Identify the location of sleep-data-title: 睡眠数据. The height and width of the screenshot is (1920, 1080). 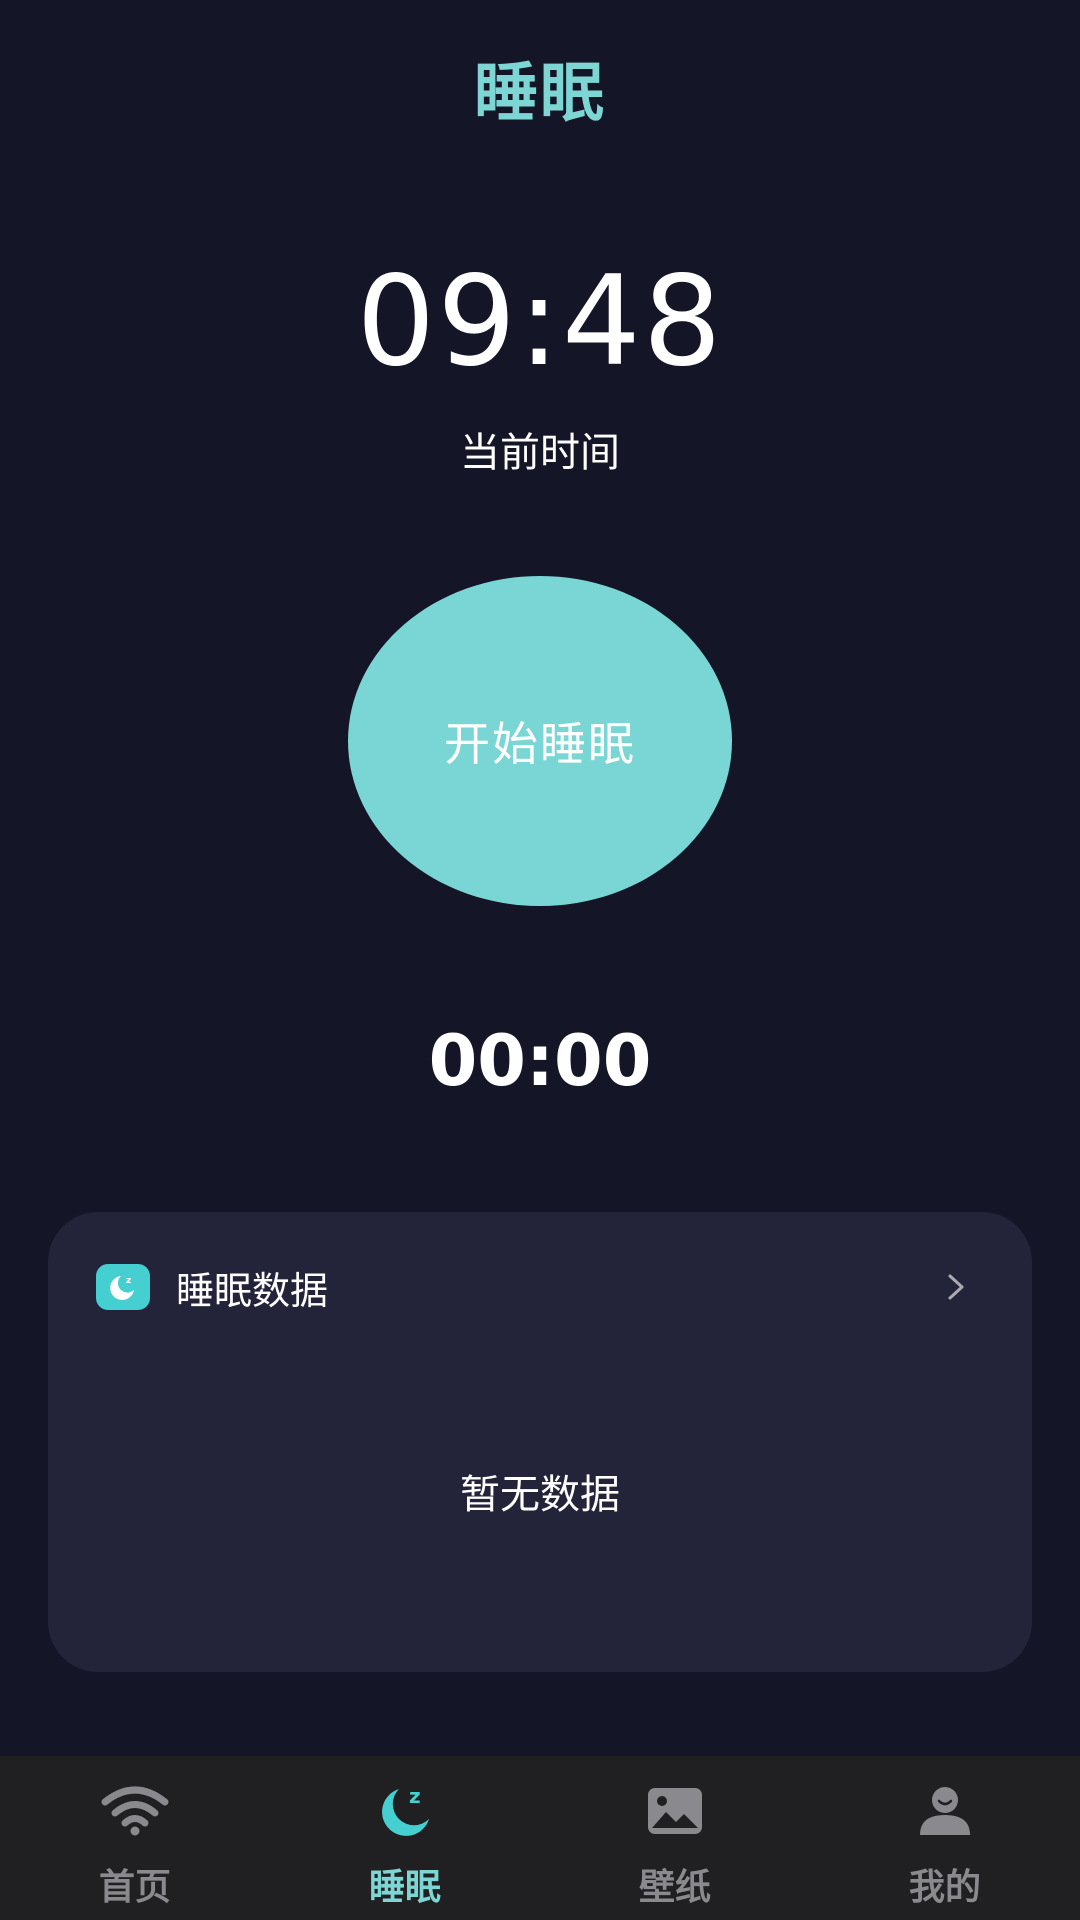
(252, 1290).